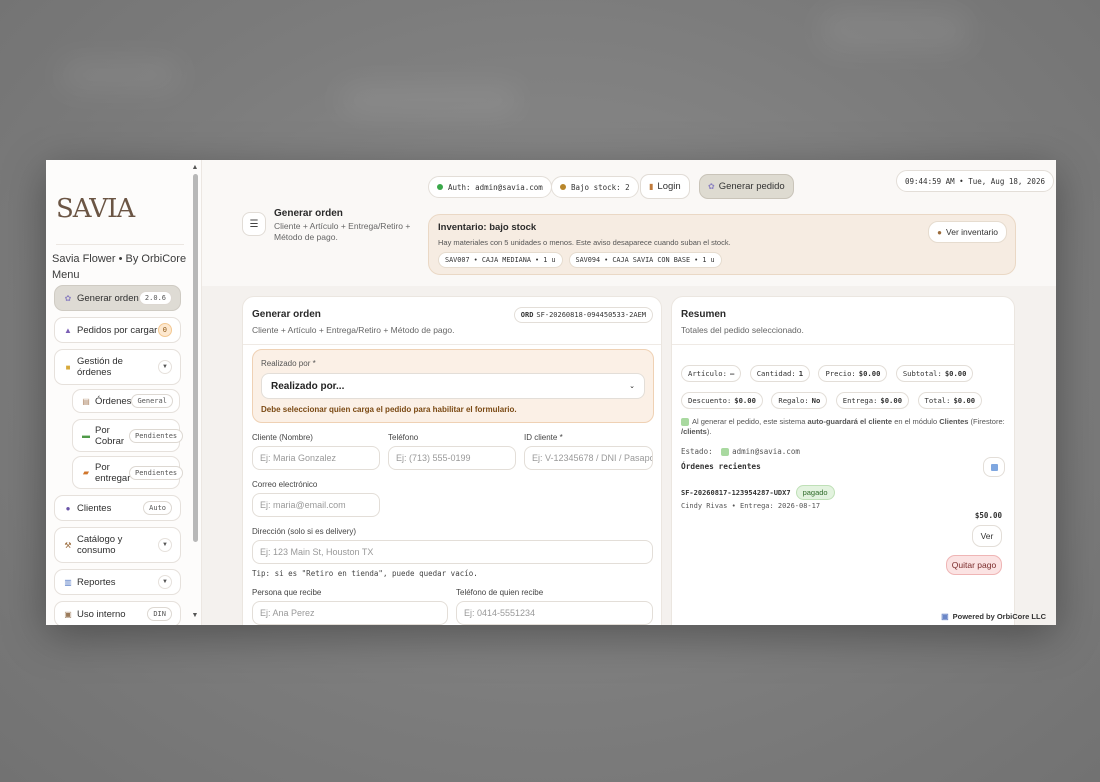 The image size is (1100, 782). I want to click on recent-orders-icon, so click(994, 467).